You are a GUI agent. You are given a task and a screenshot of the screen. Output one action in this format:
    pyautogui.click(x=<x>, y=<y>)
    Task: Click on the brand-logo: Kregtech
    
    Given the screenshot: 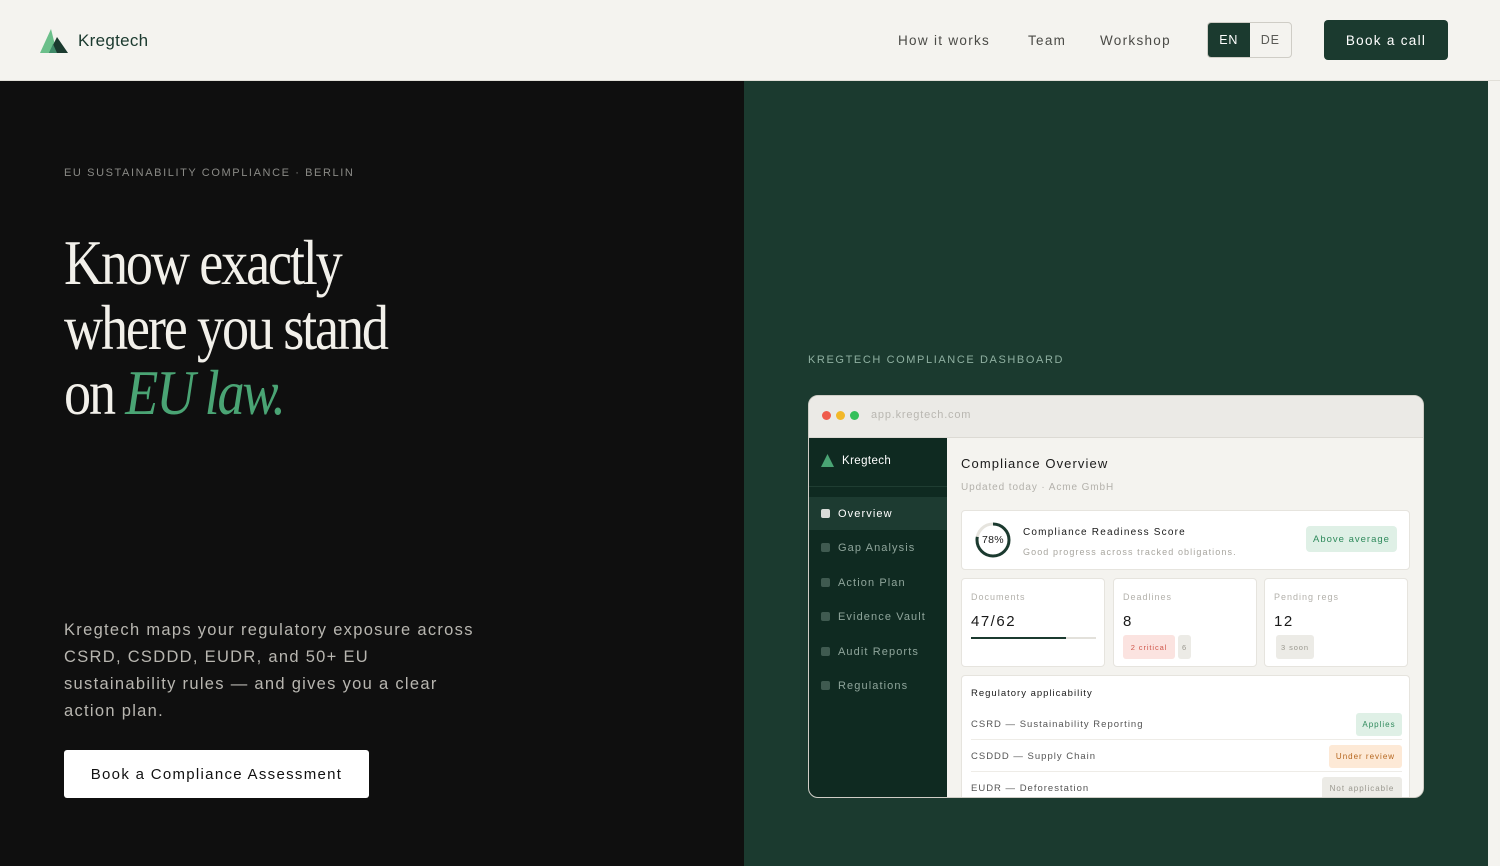 What is the action you would take?
    pyautogui.click(x=94, y=40)
    